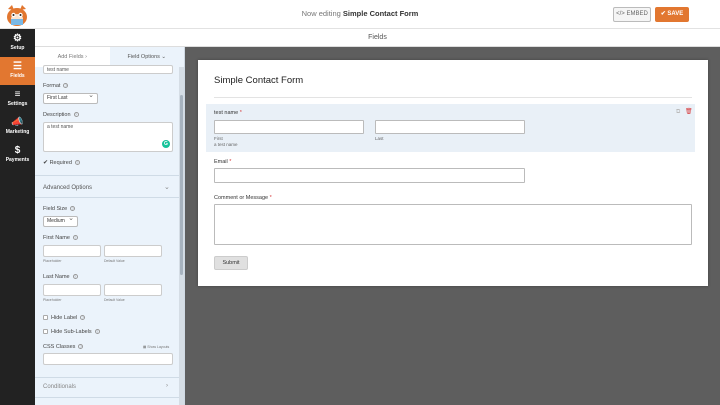 Image resolution: width=720 pixels, height=405 pixels. What do you see at coordinates (226, 144) in the screenshot?
I see `name-description: a test name` at bounding box center [226, 144].